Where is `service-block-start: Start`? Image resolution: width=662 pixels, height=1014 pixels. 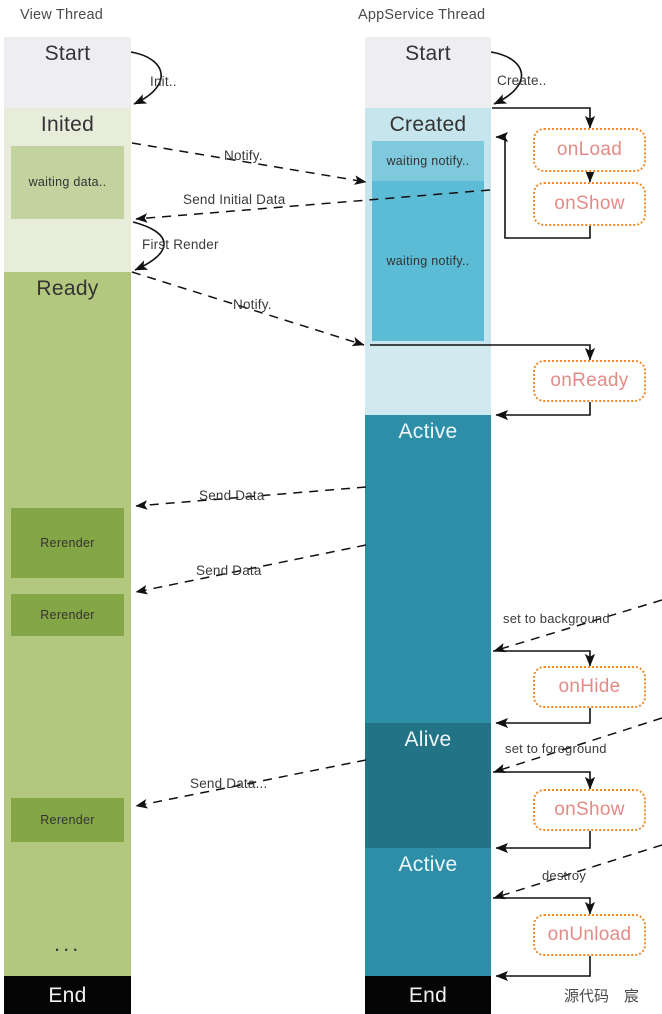
service-block-start: Start is located at coordinates (428, 72).